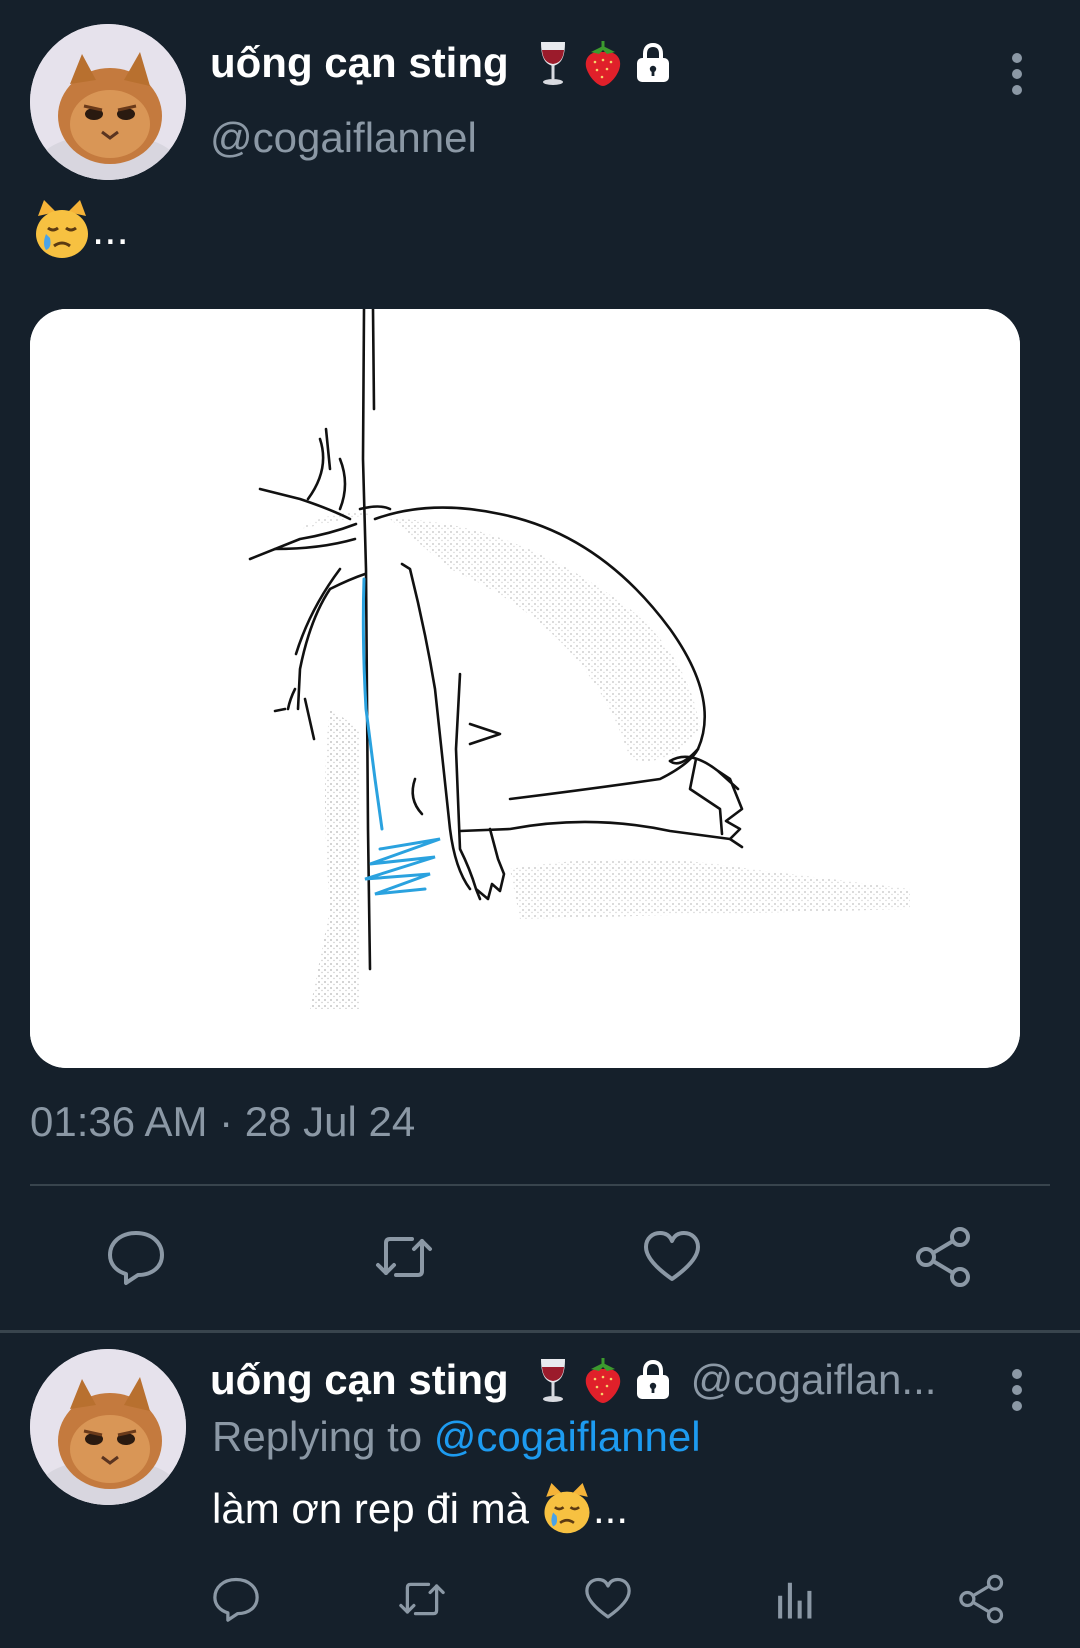  What do you see at coordinates (222, 1122) in the screenshot?
I see `timestamp: 01:36 AM · 28 Jul 24` at bounding box center [222, 1122].